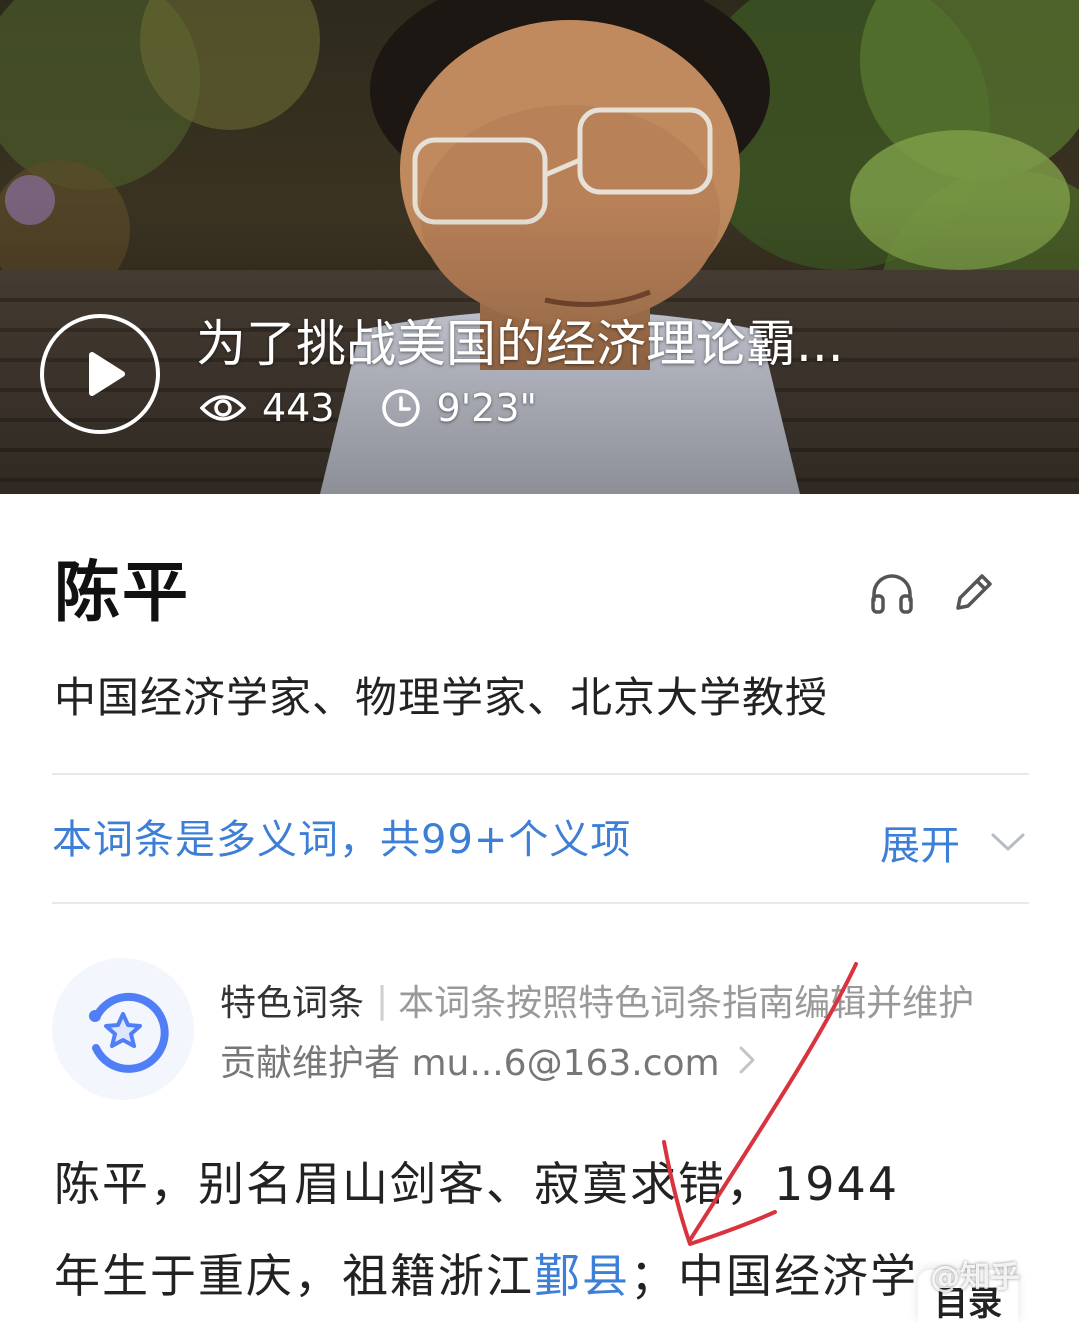 The height and width of the screenshot is (1323, 1079). What do you see at coordinates (1008, 842) in the screenshot?
I see `chevron-down-icon` at bounding box center [1008, 842].